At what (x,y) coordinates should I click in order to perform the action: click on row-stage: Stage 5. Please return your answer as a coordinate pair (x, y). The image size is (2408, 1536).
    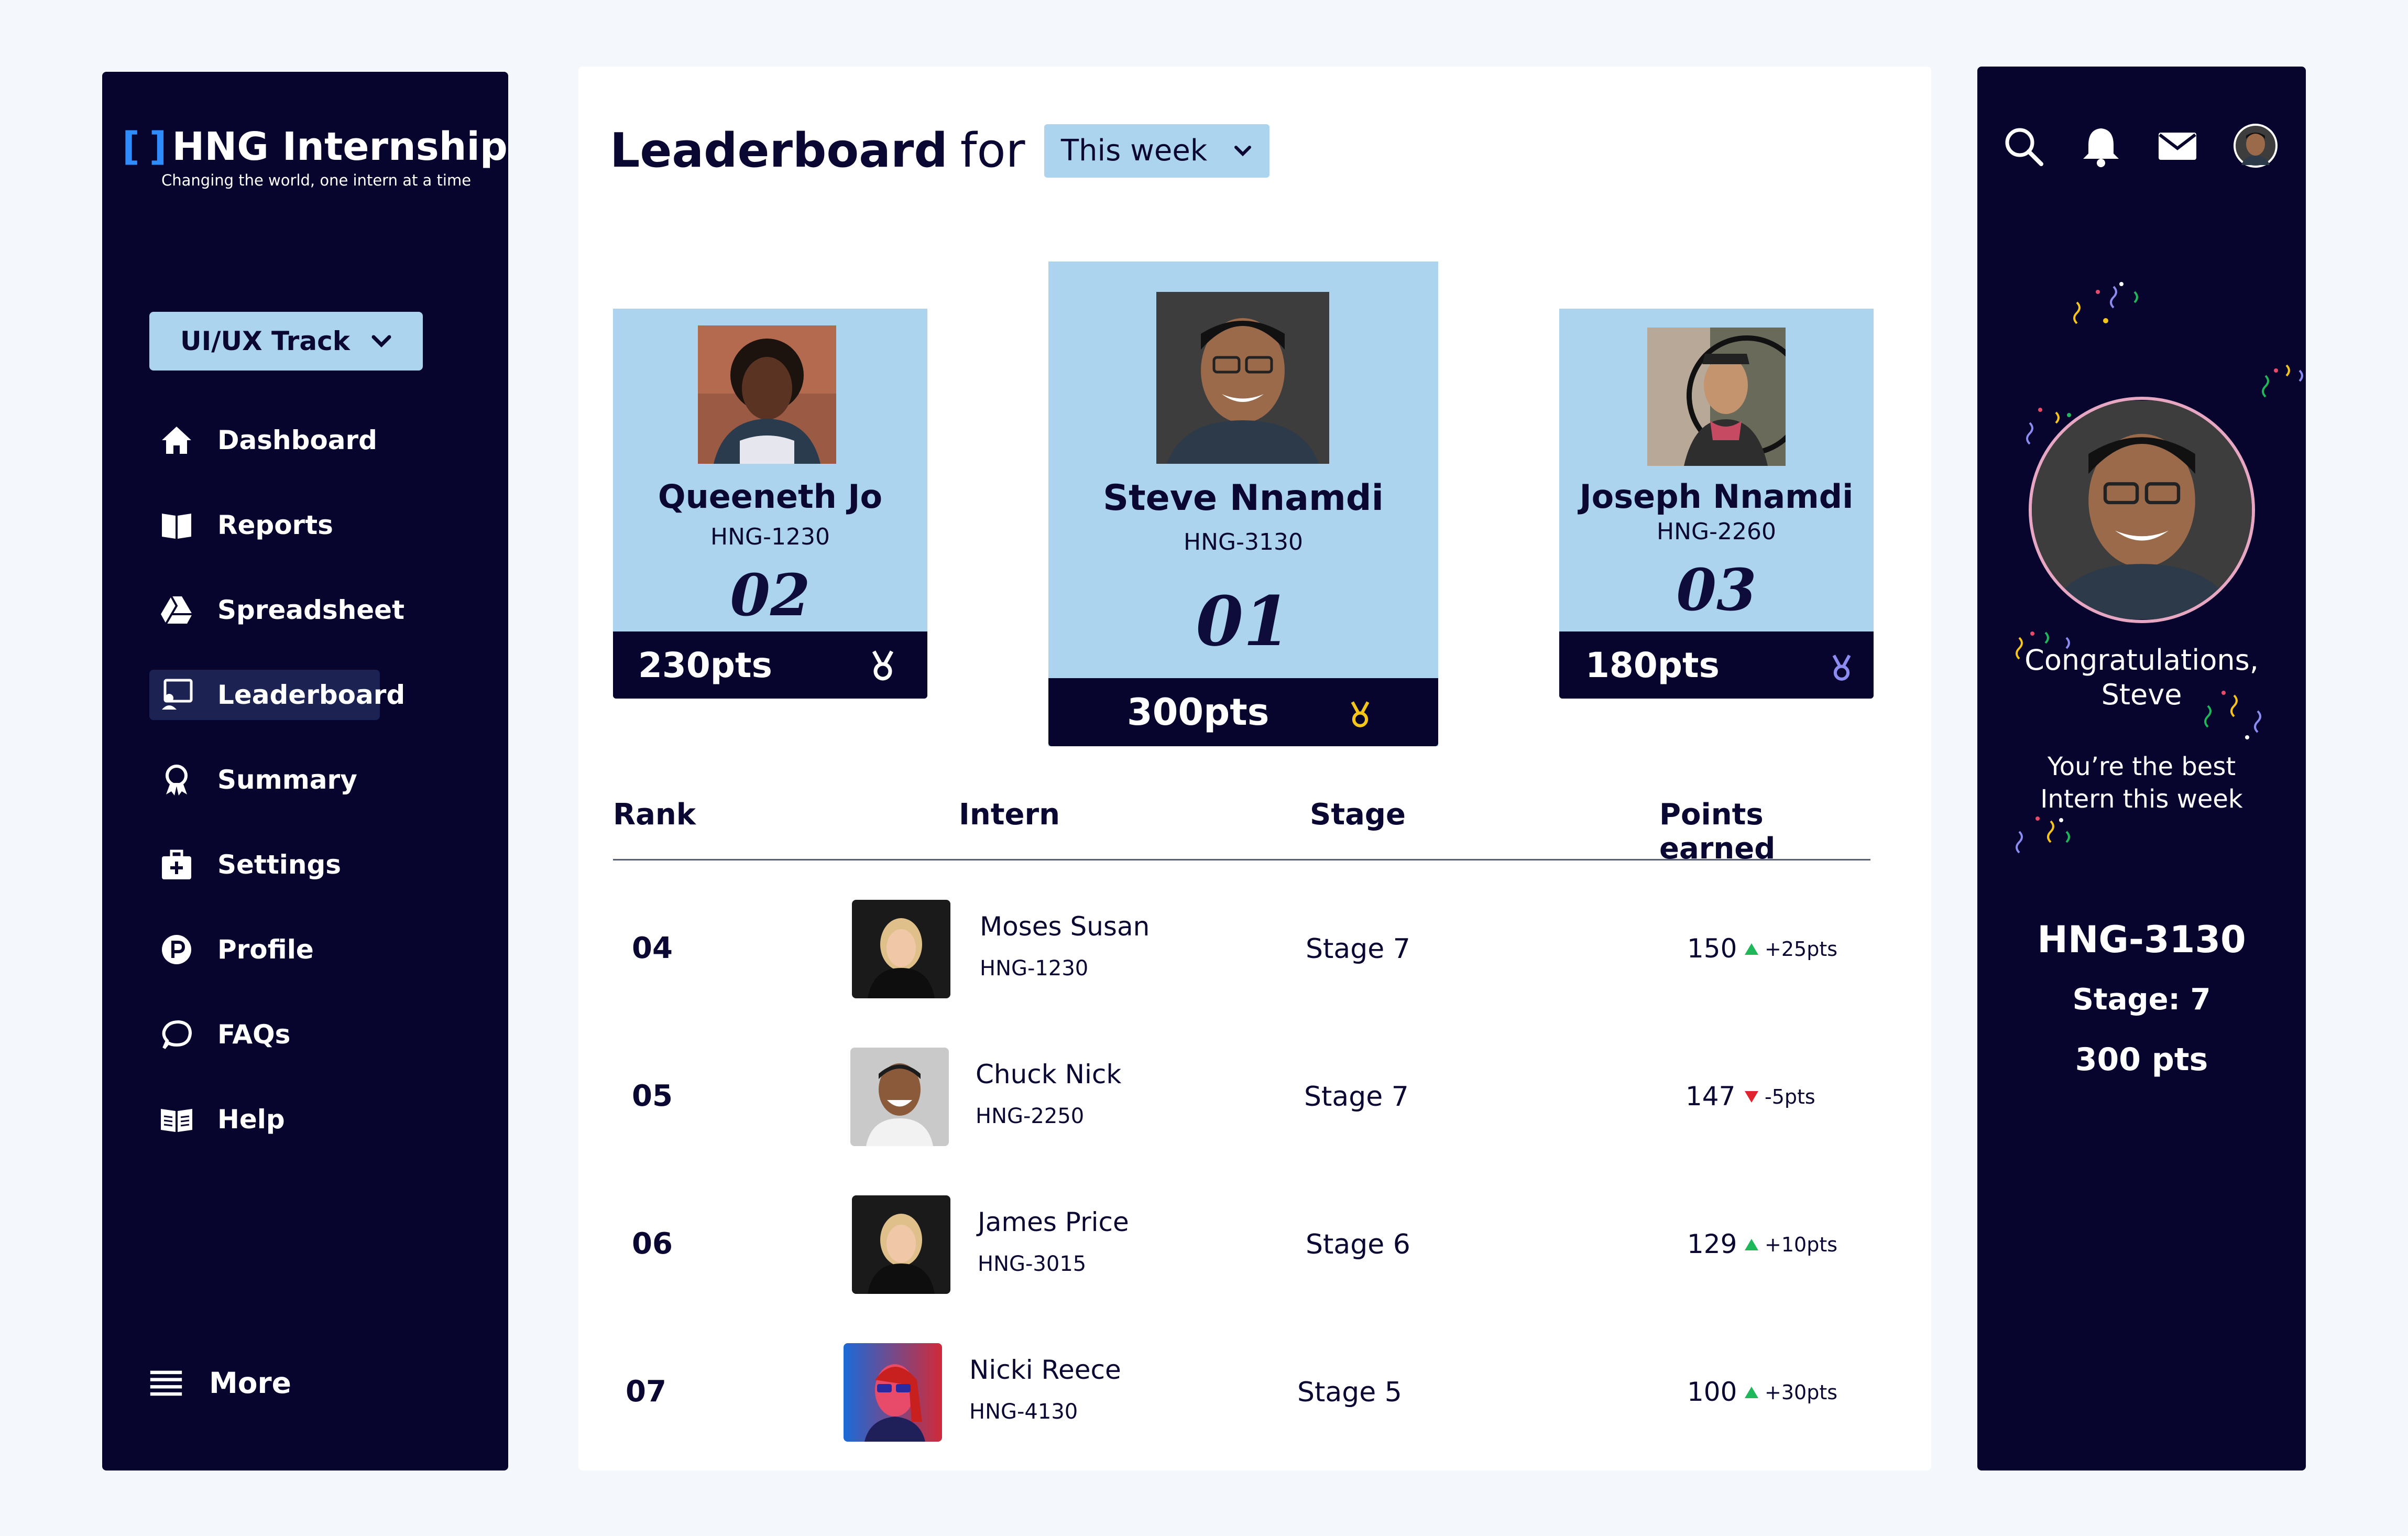
    Looking at the image, I should click on (1349, 1392).